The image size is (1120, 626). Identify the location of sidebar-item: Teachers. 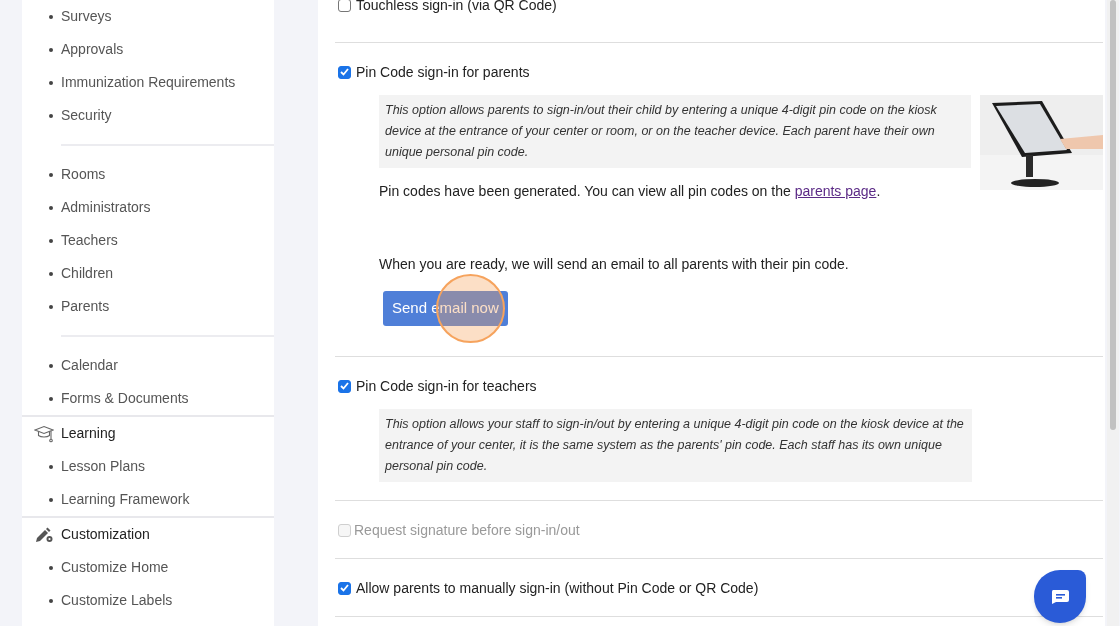
(89, 240).